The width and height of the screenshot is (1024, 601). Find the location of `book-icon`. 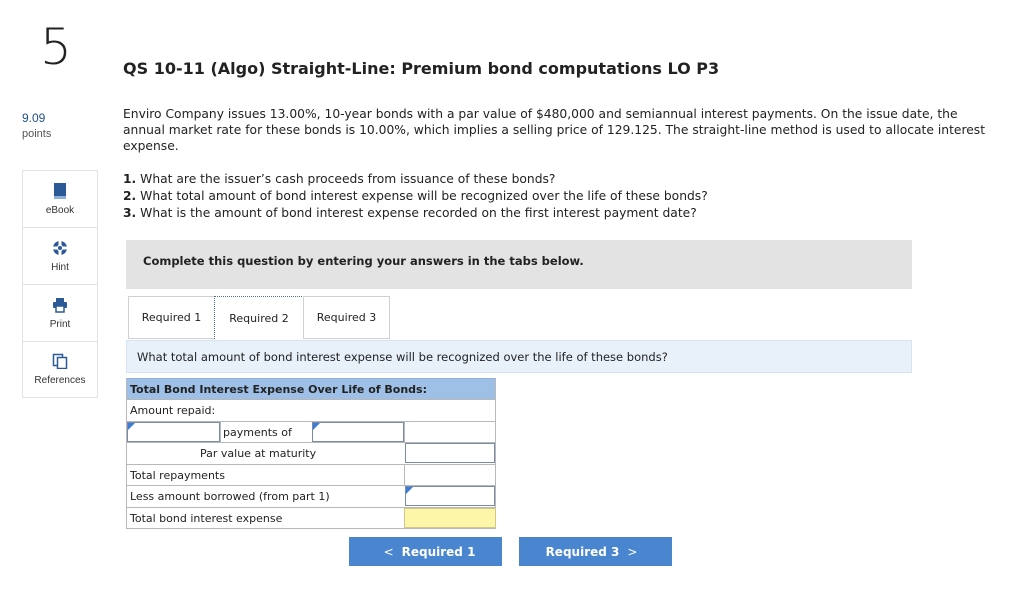

book-icon is located at coordinates (60, 190).